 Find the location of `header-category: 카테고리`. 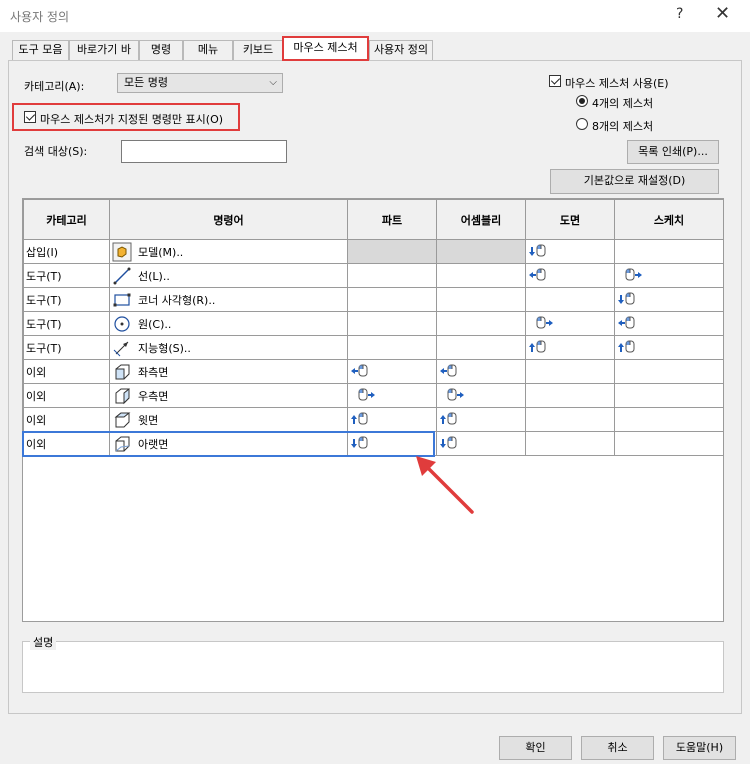

header-category: 카테고리 is located at coordinates (66, 219).